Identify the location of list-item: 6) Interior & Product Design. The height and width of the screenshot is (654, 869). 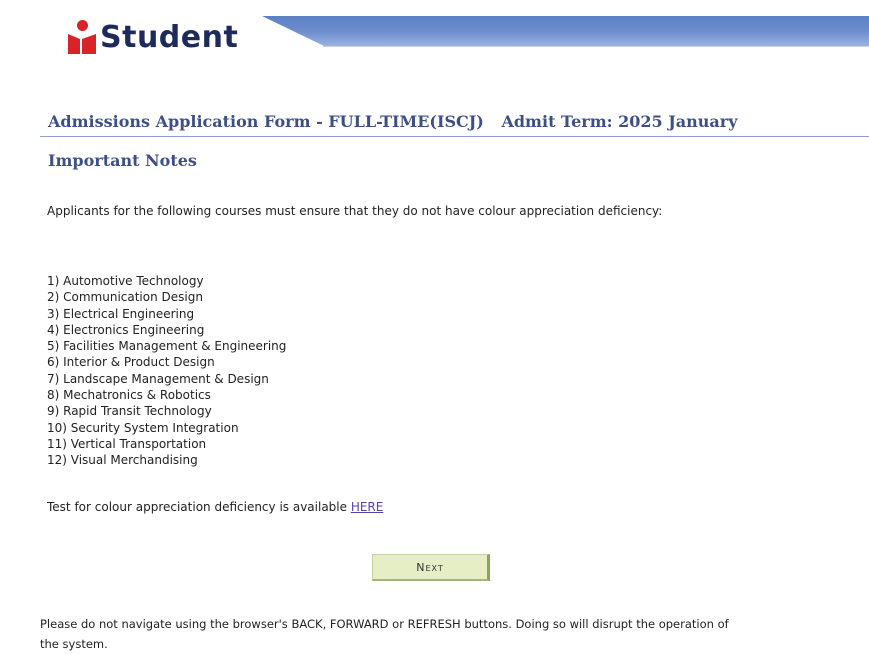
(131, 362).